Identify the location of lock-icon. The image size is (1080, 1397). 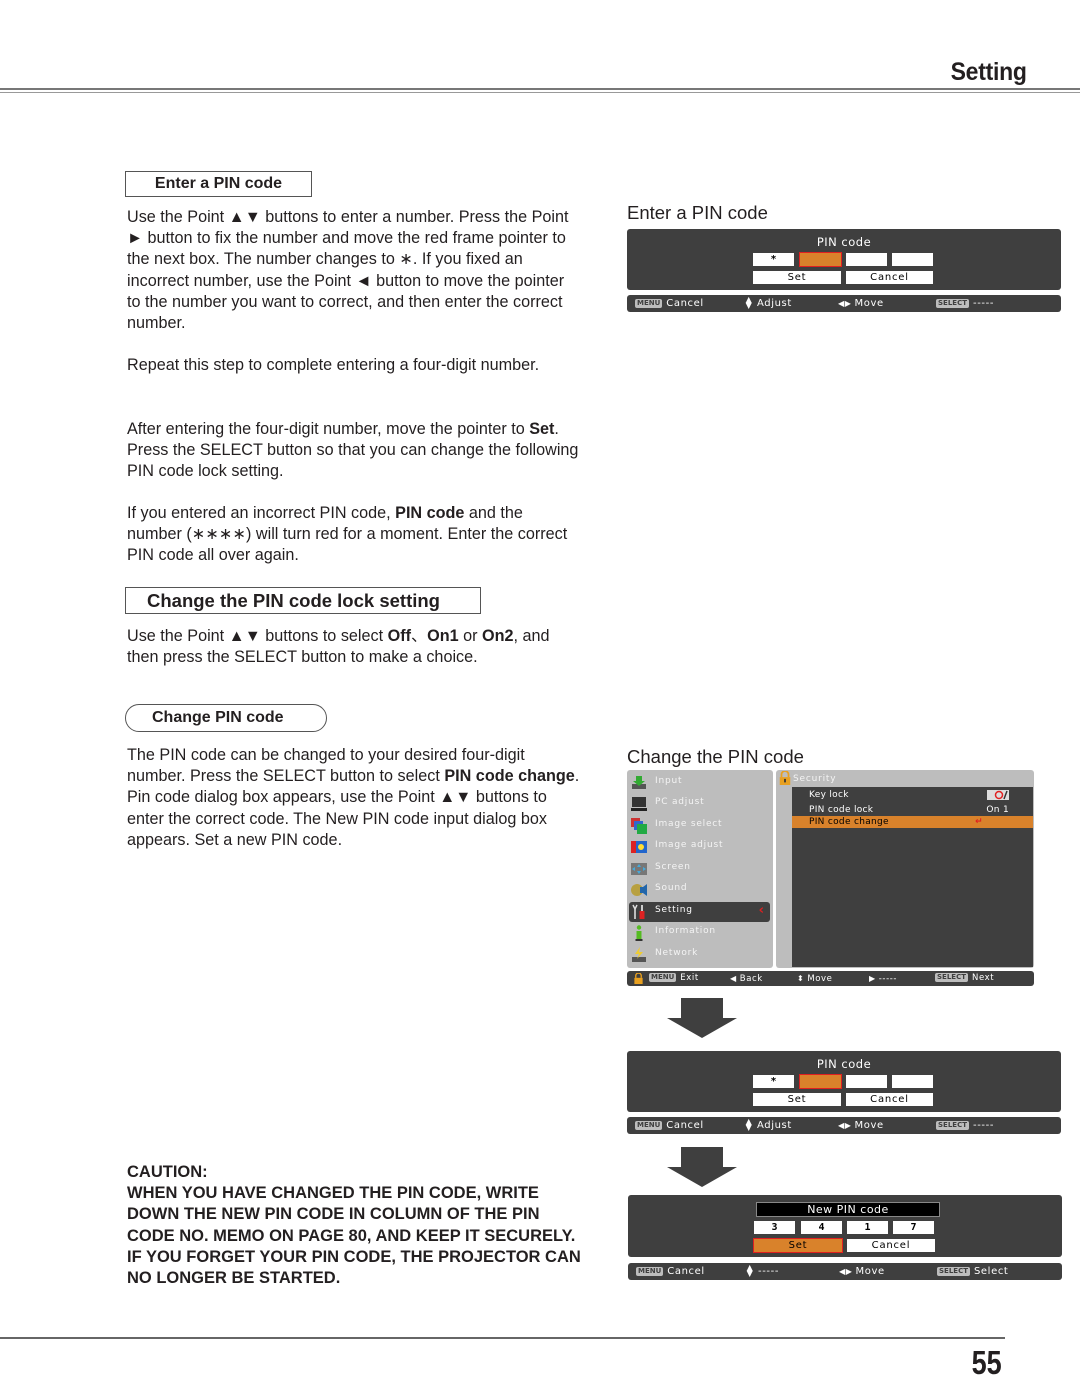
(638, 978).